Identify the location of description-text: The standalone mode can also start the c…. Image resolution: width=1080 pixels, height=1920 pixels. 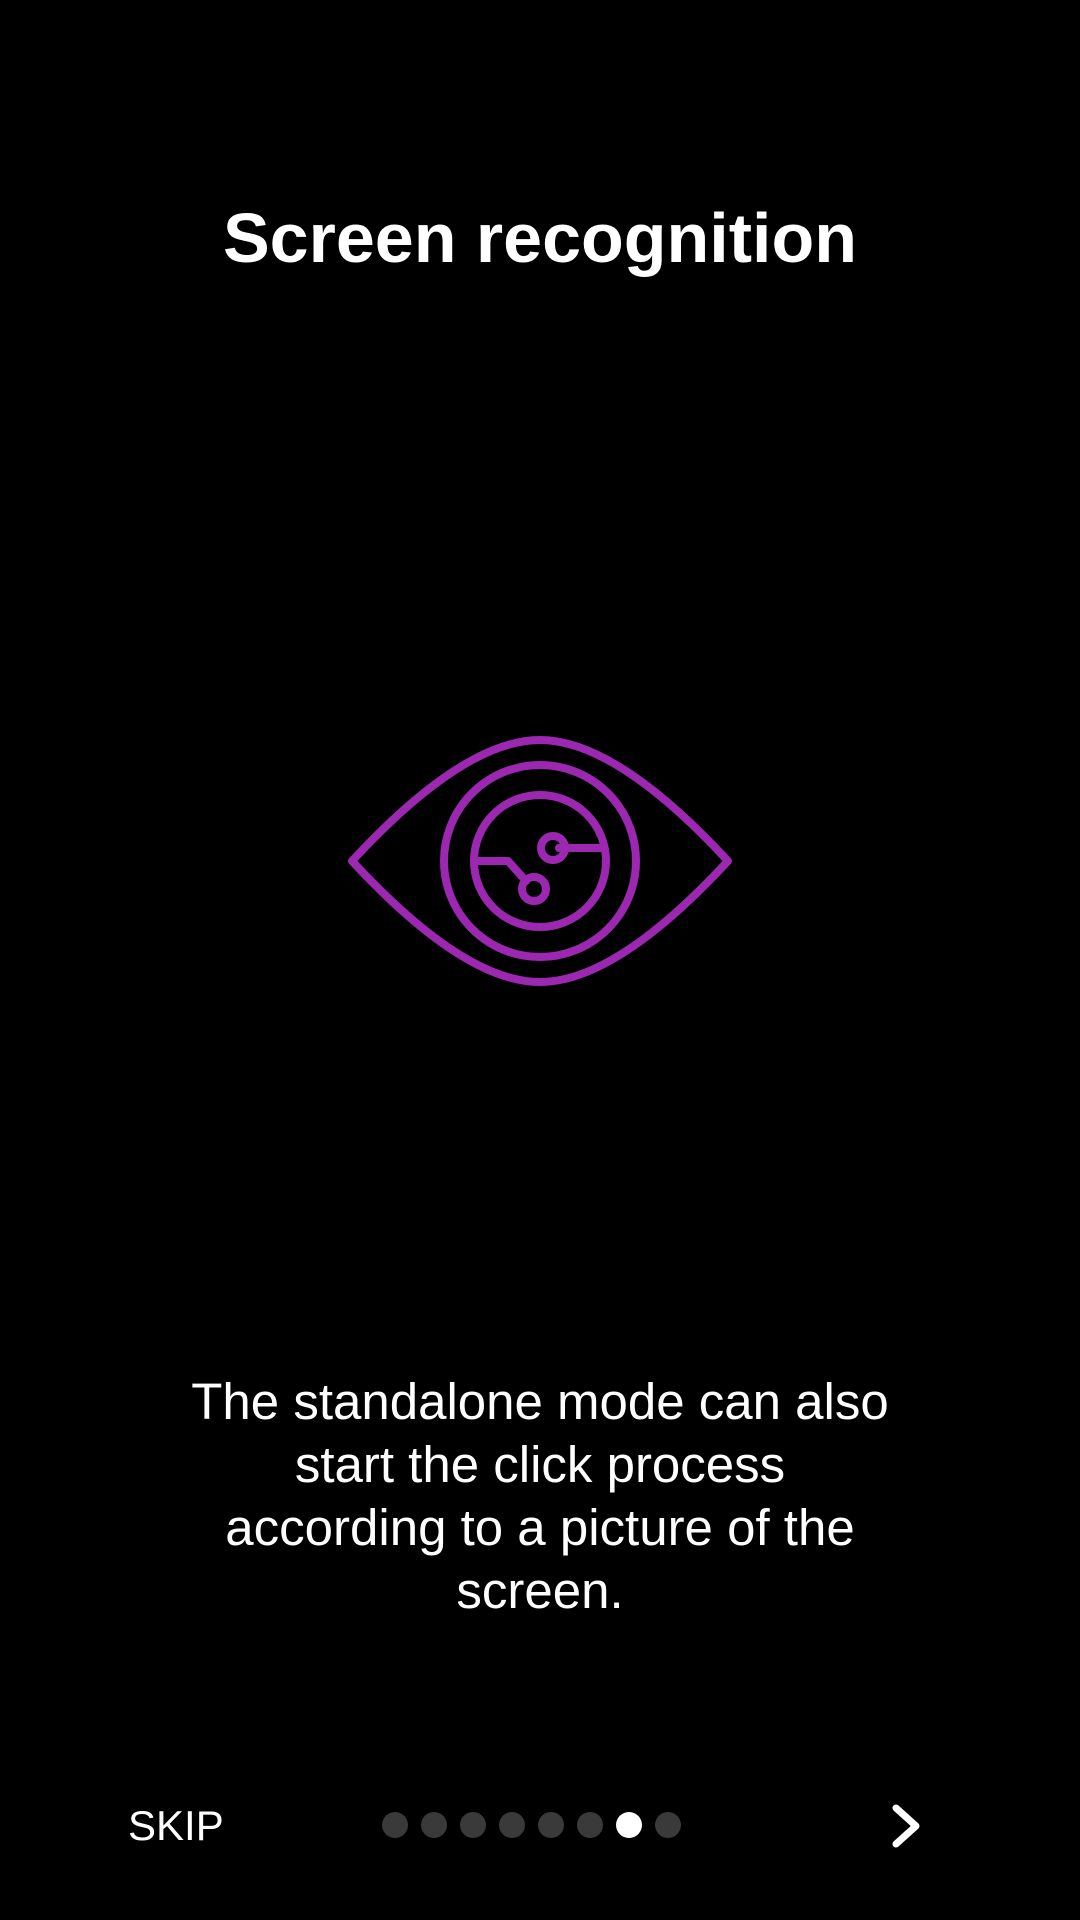
(540, 1496).